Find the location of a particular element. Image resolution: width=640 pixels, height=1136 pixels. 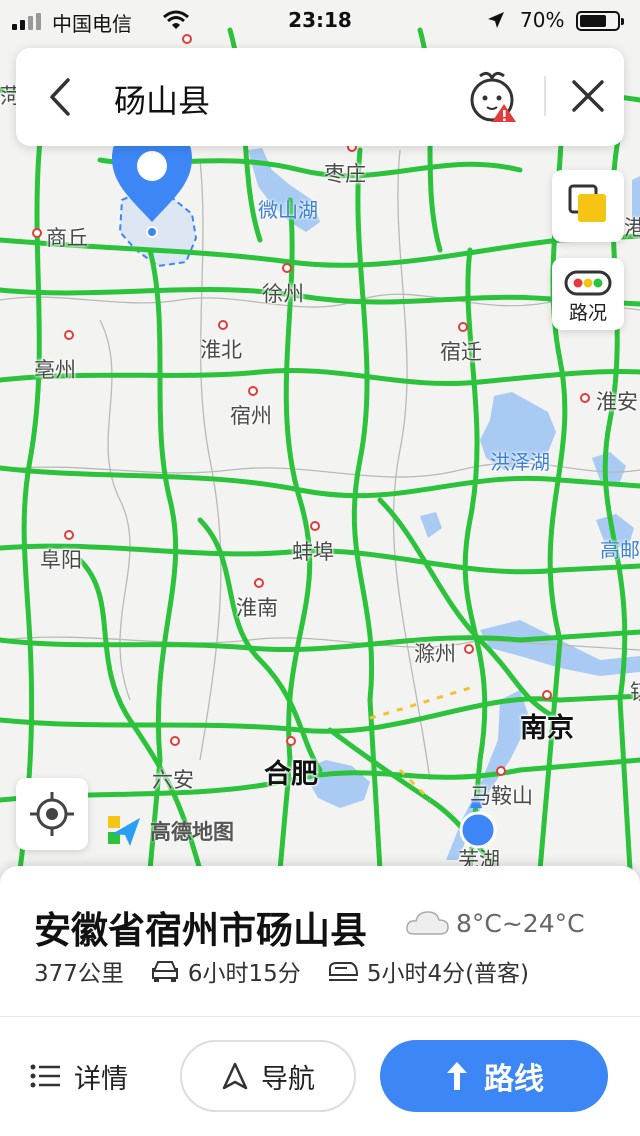

city-label-xuzhou: 徐州 is located at coordinates (283, 294).